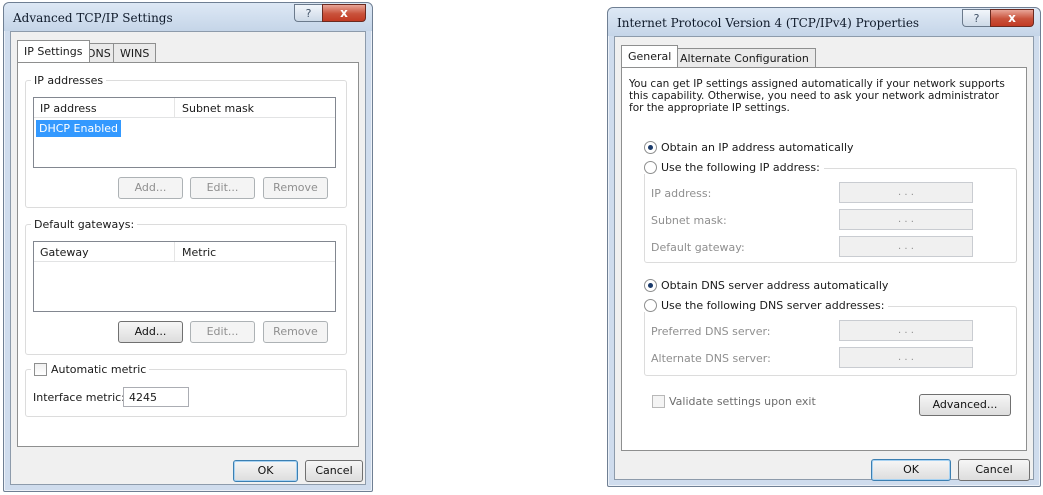  Describe the element at coordinates (99, 369) in the screenshot. I see `automatic-metric-label: Automatic metric` at that location.